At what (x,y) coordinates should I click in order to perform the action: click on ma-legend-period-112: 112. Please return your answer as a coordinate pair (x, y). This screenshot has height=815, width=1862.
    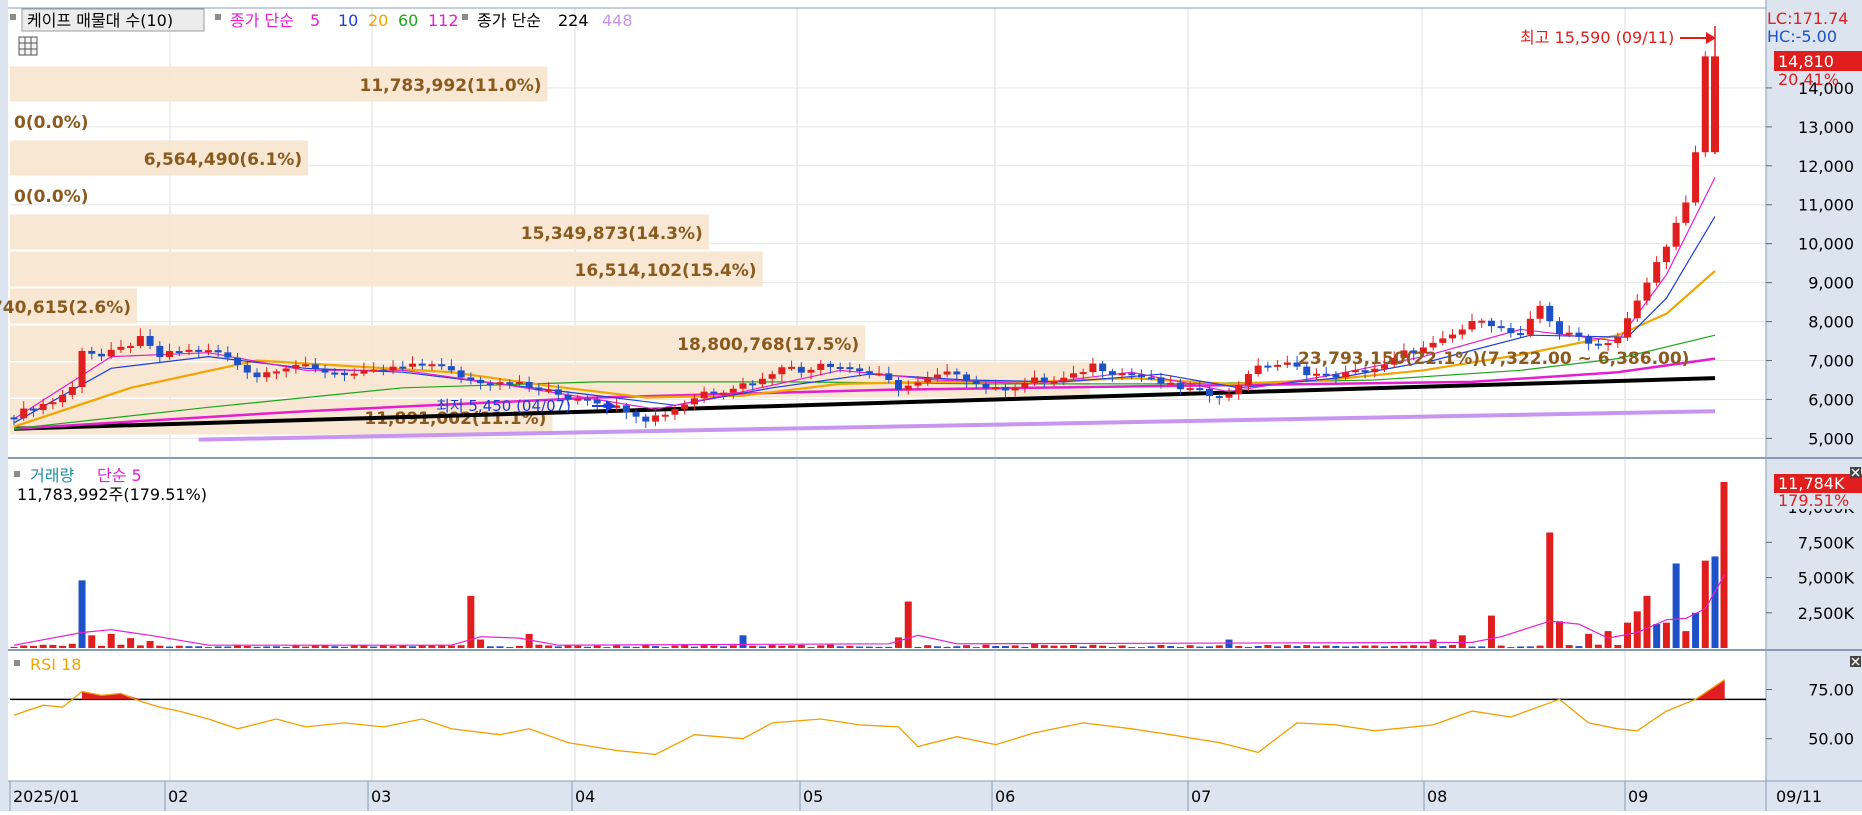
    Looking at the image, I should click on (443, 20).